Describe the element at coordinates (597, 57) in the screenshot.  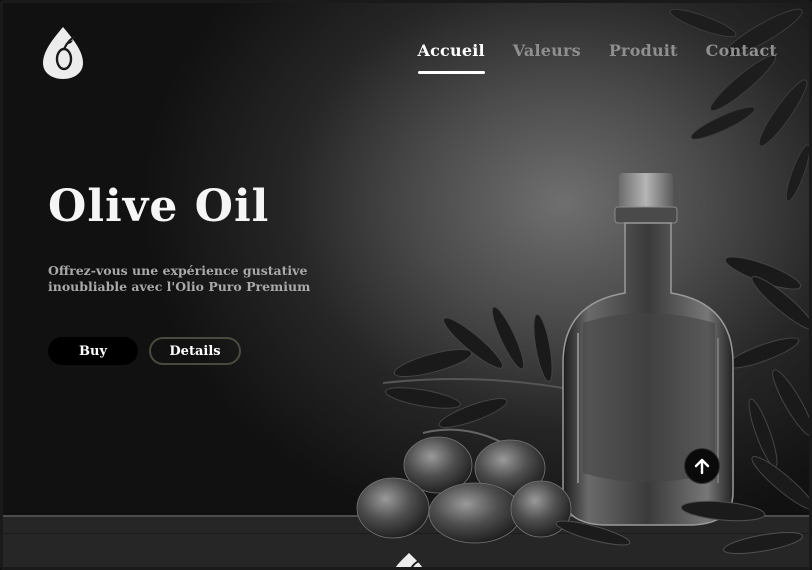
I see `main-nav: Accueil Valeurs Produit Contact` at that location.